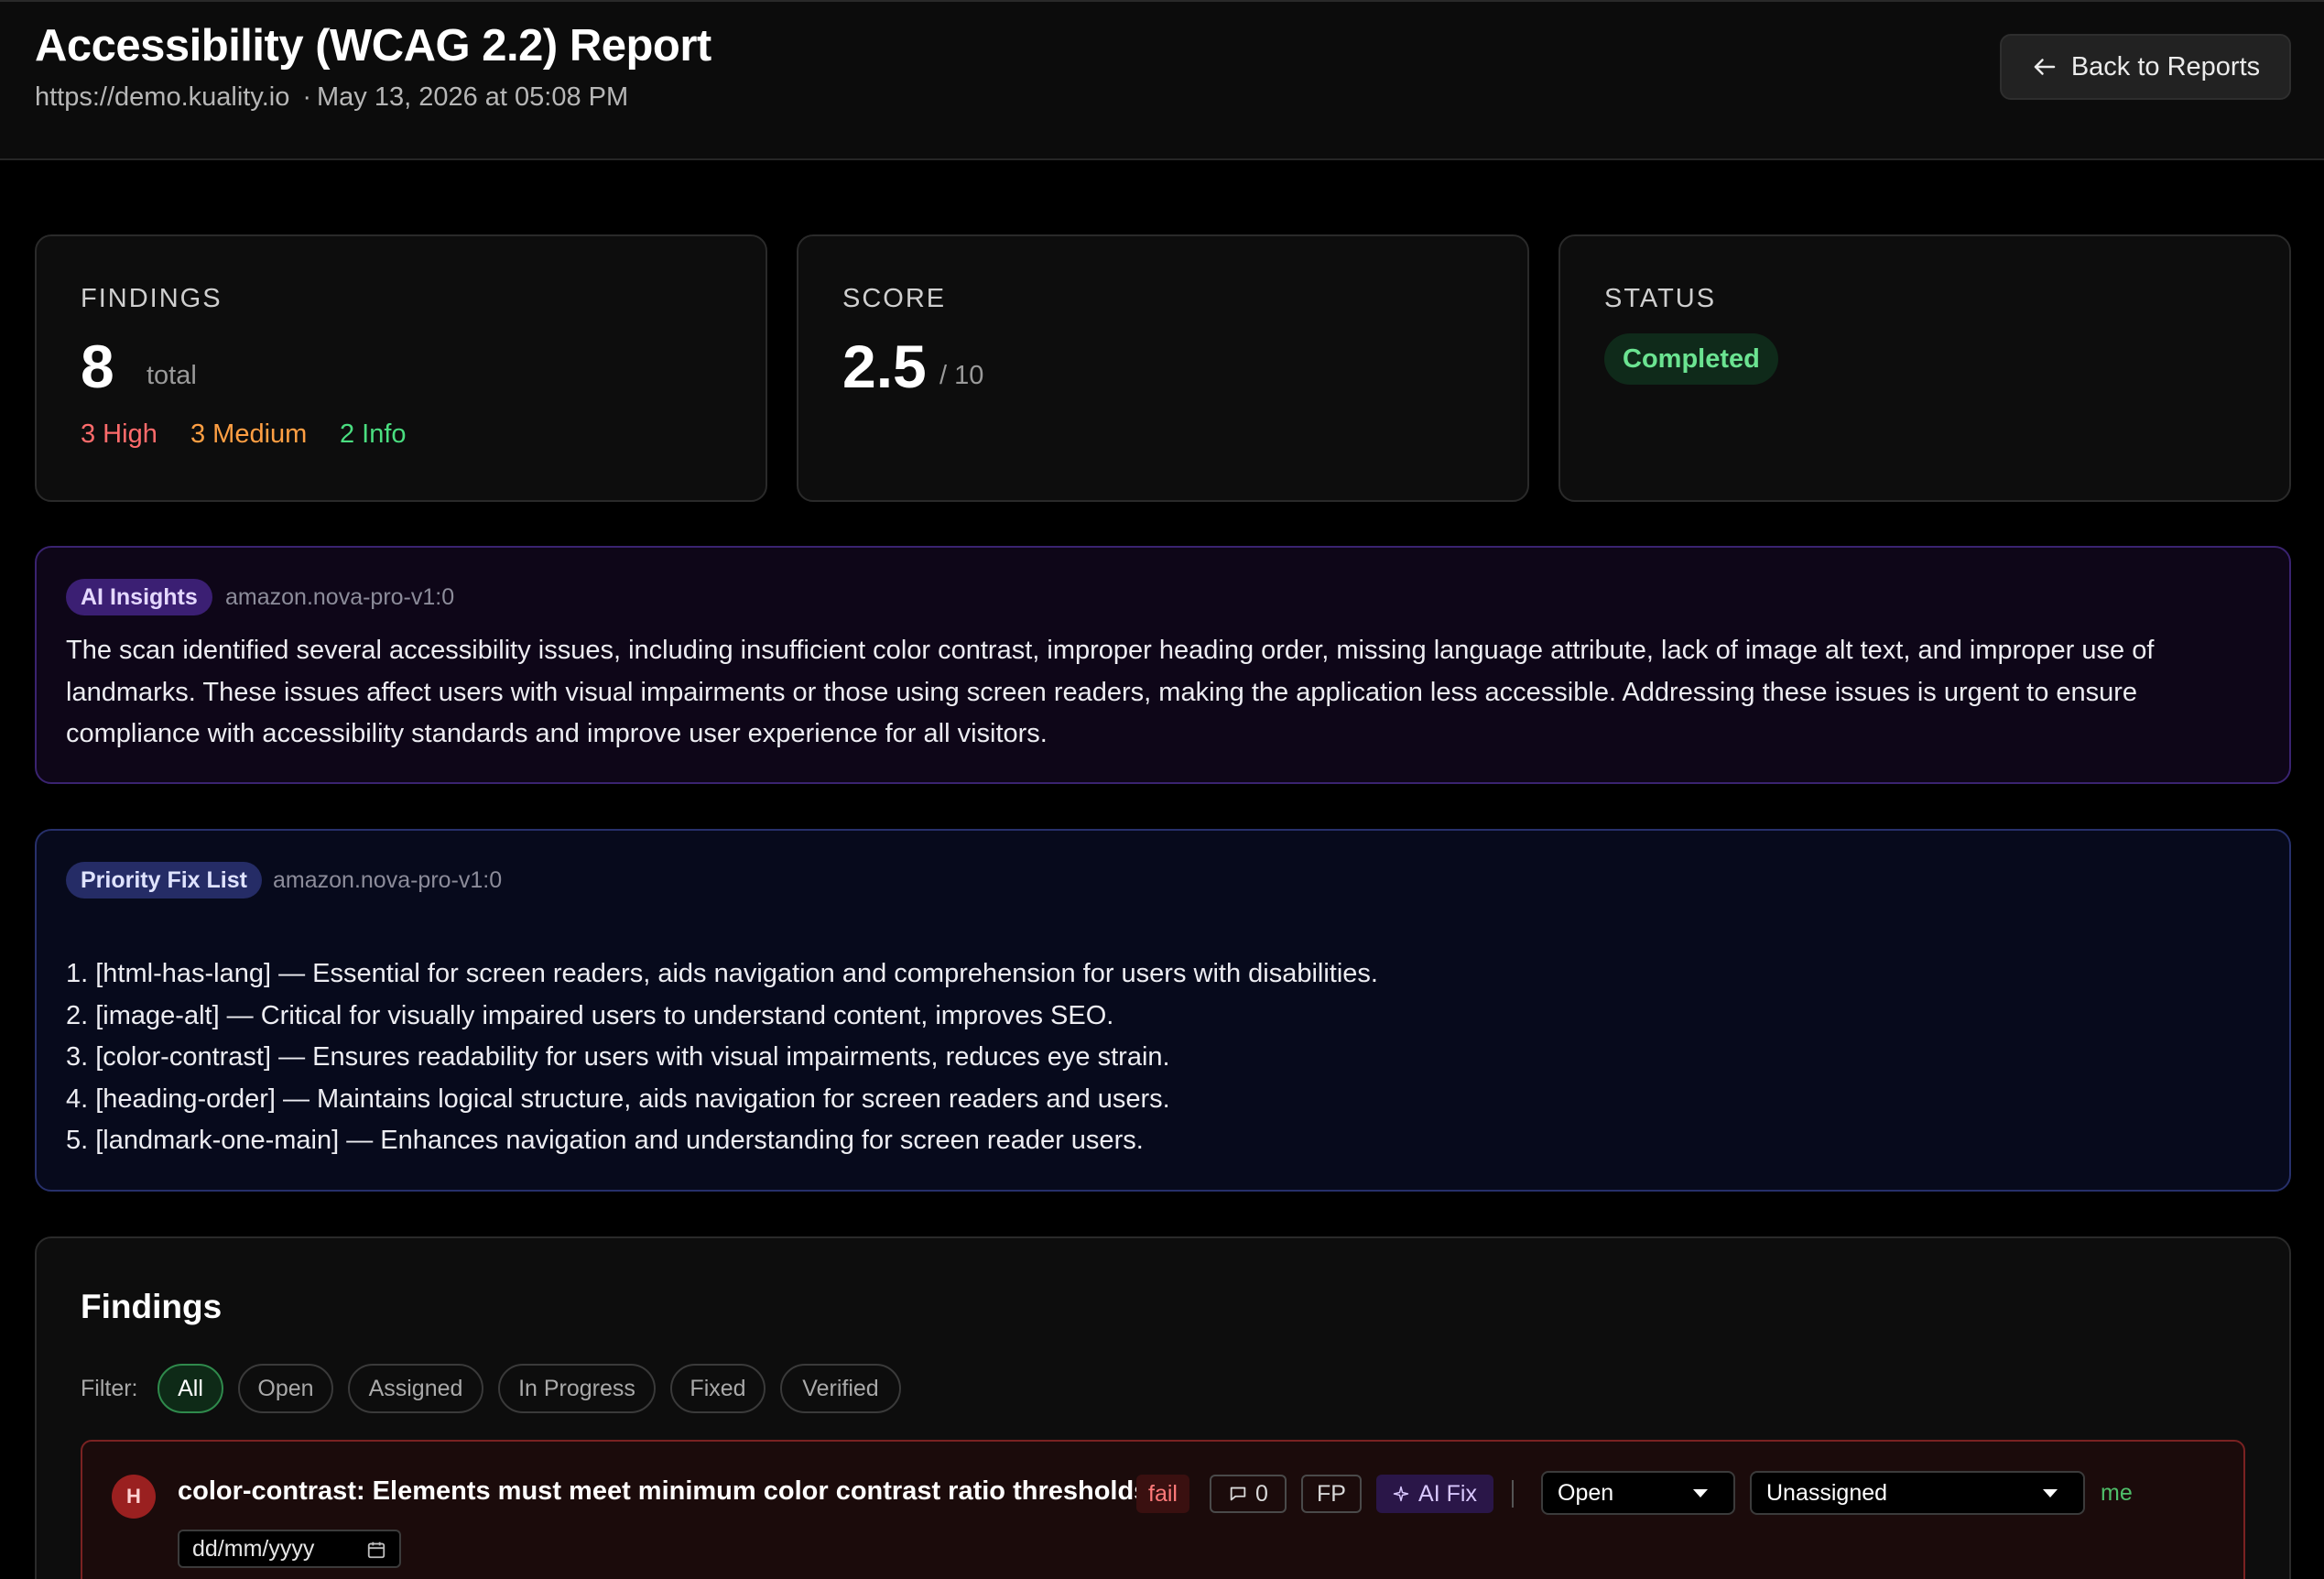 This screenshot has height=1579, width=2324. I want to click on ai-insights-badge: AI Insights, so click(139, 597).